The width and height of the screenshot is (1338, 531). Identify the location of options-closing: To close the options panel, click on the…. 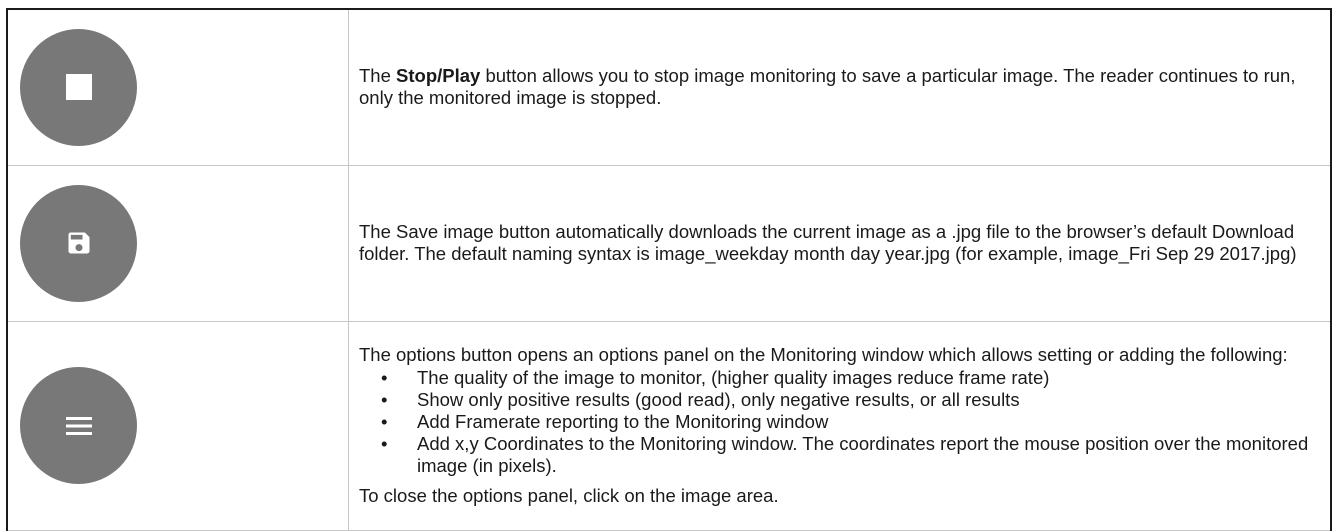
(569, 495).